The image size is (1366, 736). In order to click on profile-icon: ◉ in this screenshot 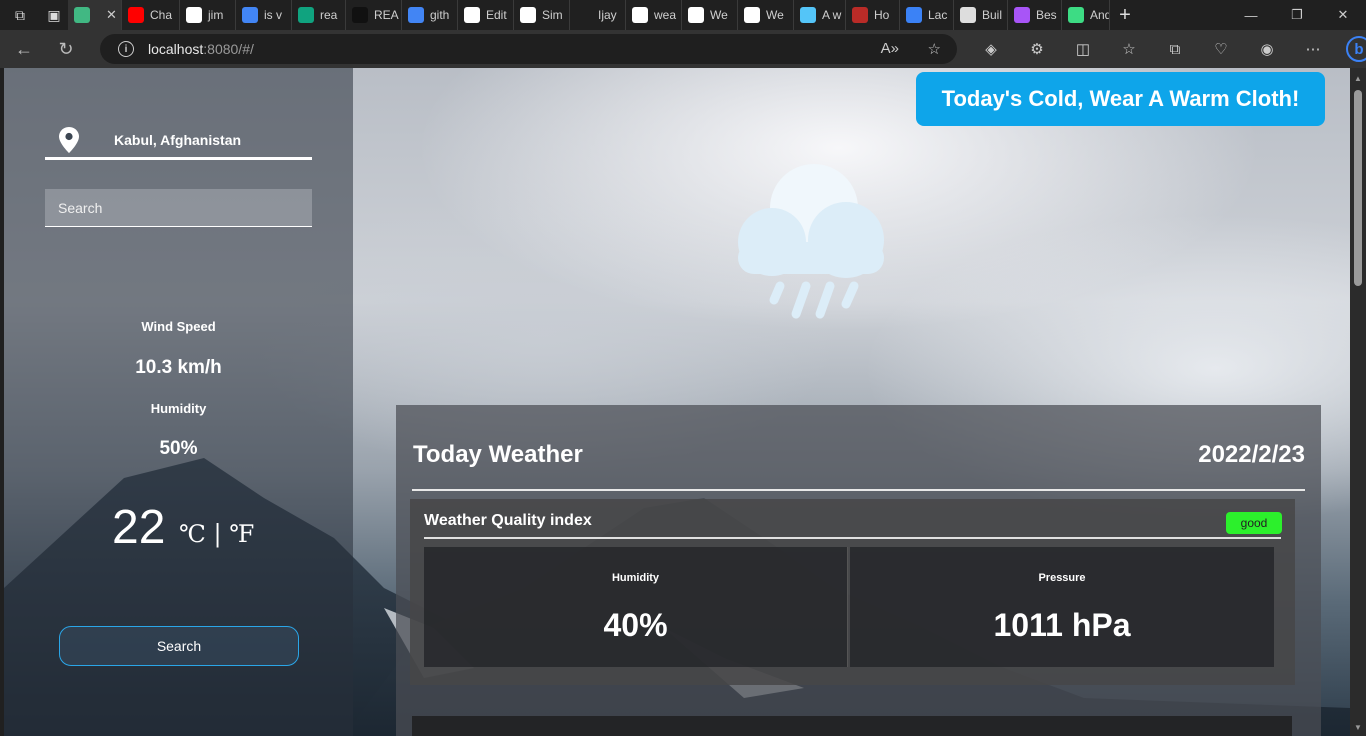, I will do `click(1267, 49)`.